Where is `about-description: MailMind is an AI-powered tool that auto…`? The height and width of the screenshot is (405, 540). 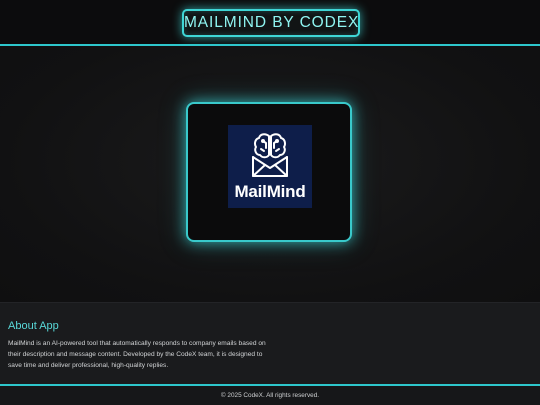 about-description: MailMind is an AI-powered tool that auto… is located at coordinates (137, 354).